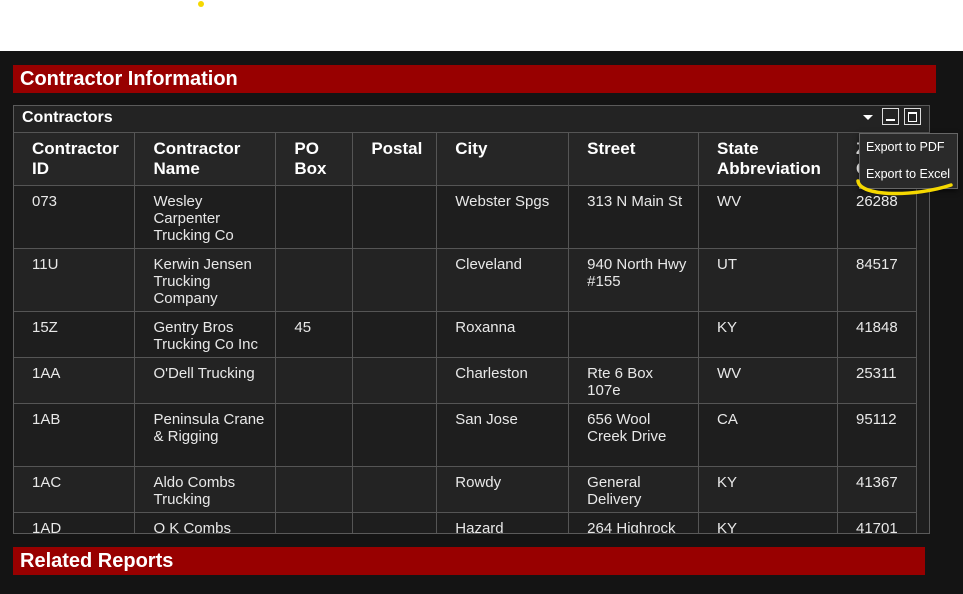 This screenshot has width=963, height=594. What do you see at coordinates (634, 435) in the screenshot?
I see `table-cell: 656 Wool Creek Drive` at bounding box center [634, 435].